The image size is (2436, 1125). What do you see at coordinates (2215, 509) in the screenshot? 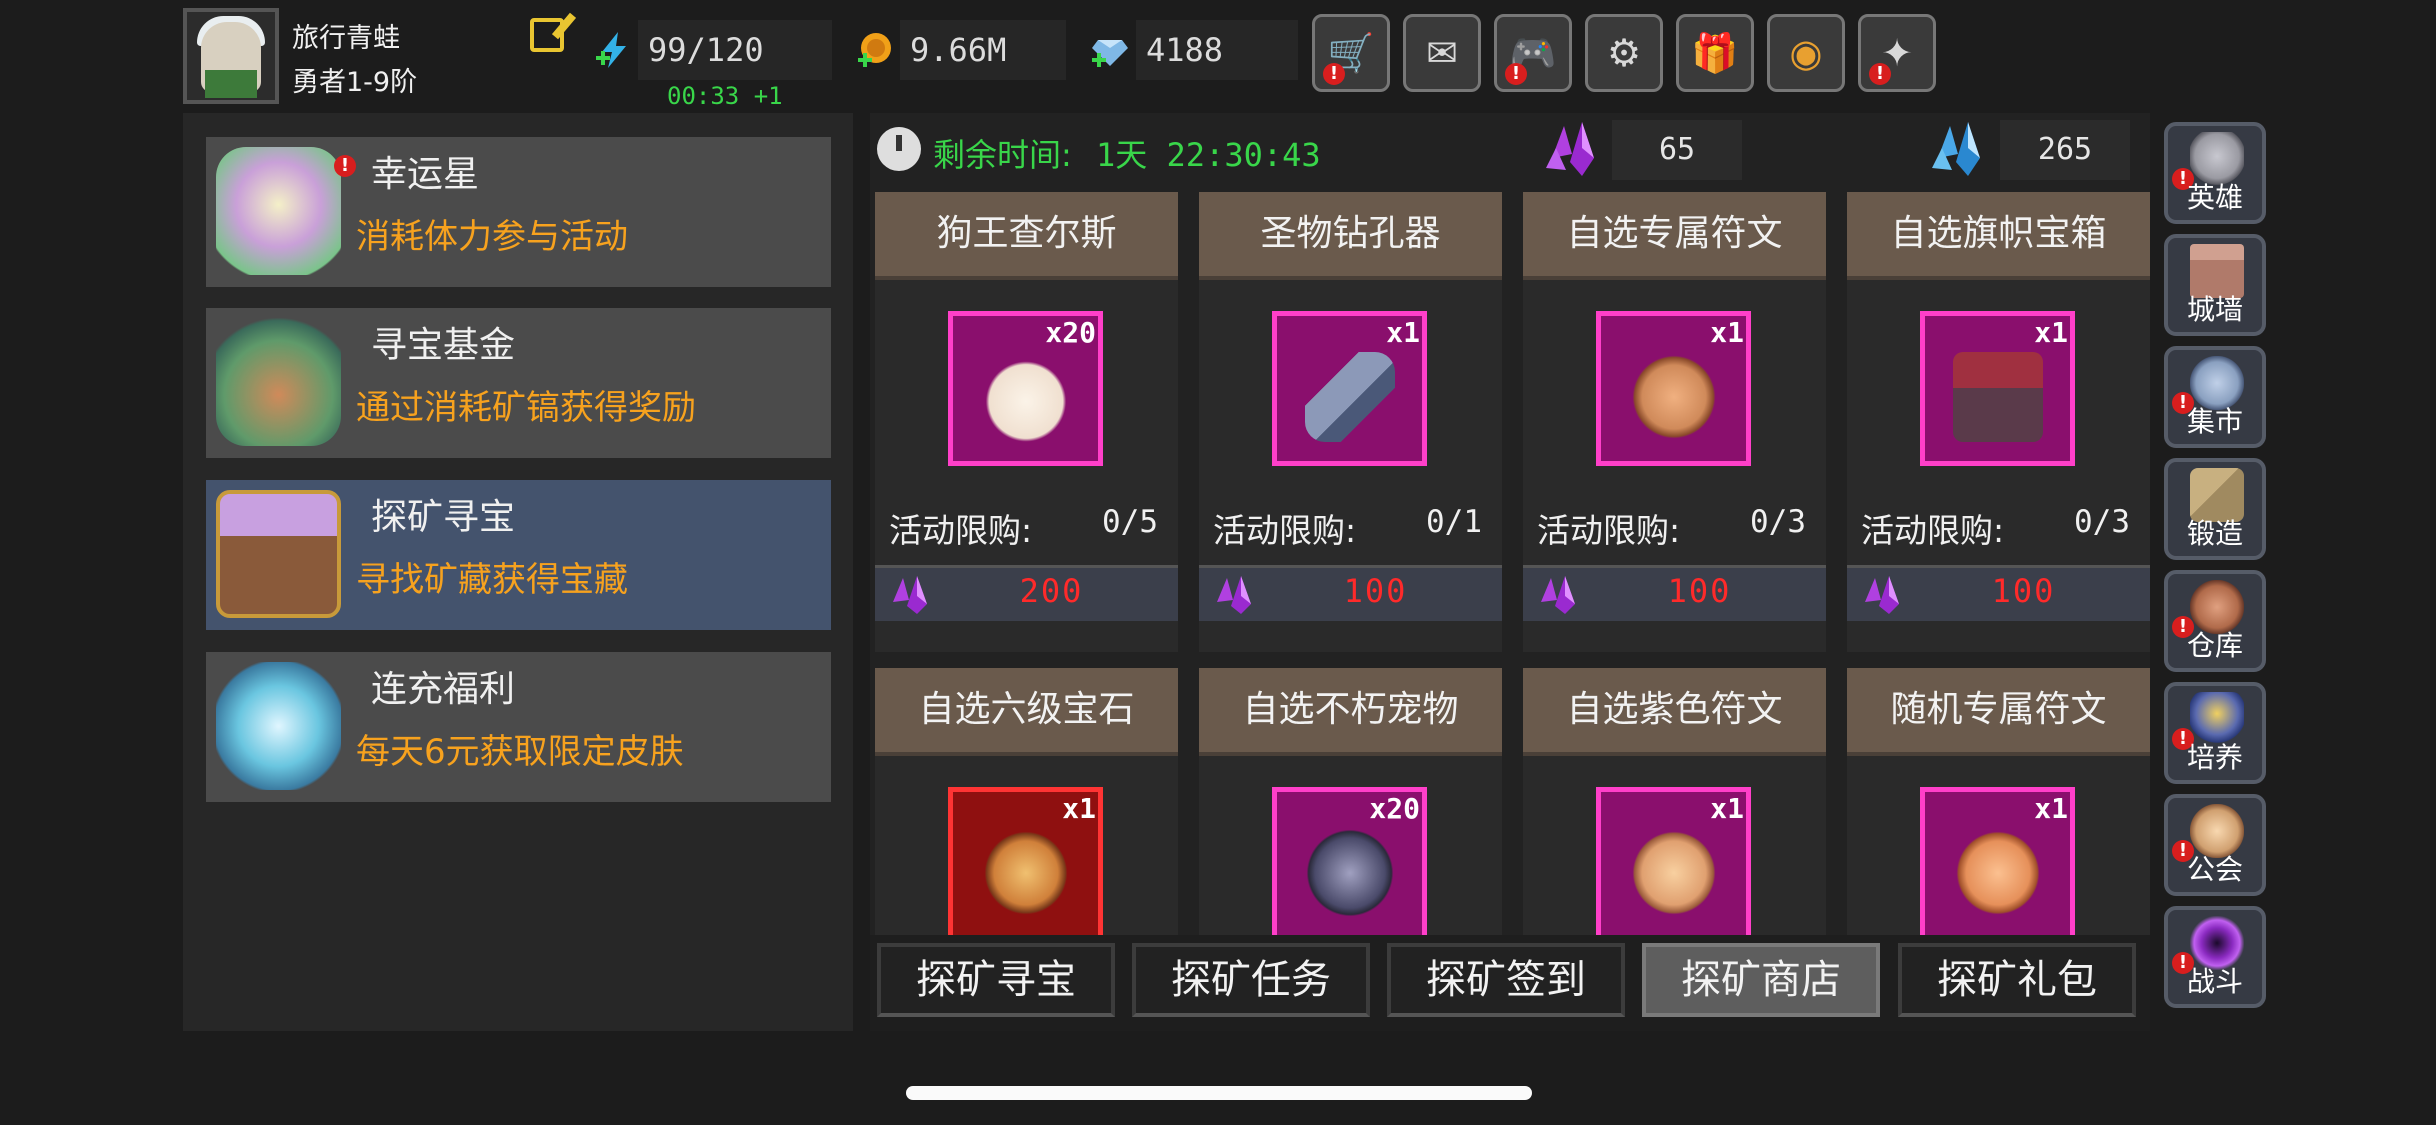
I see `side-forge-button: 锻造` at bounding box center [2215, 509].